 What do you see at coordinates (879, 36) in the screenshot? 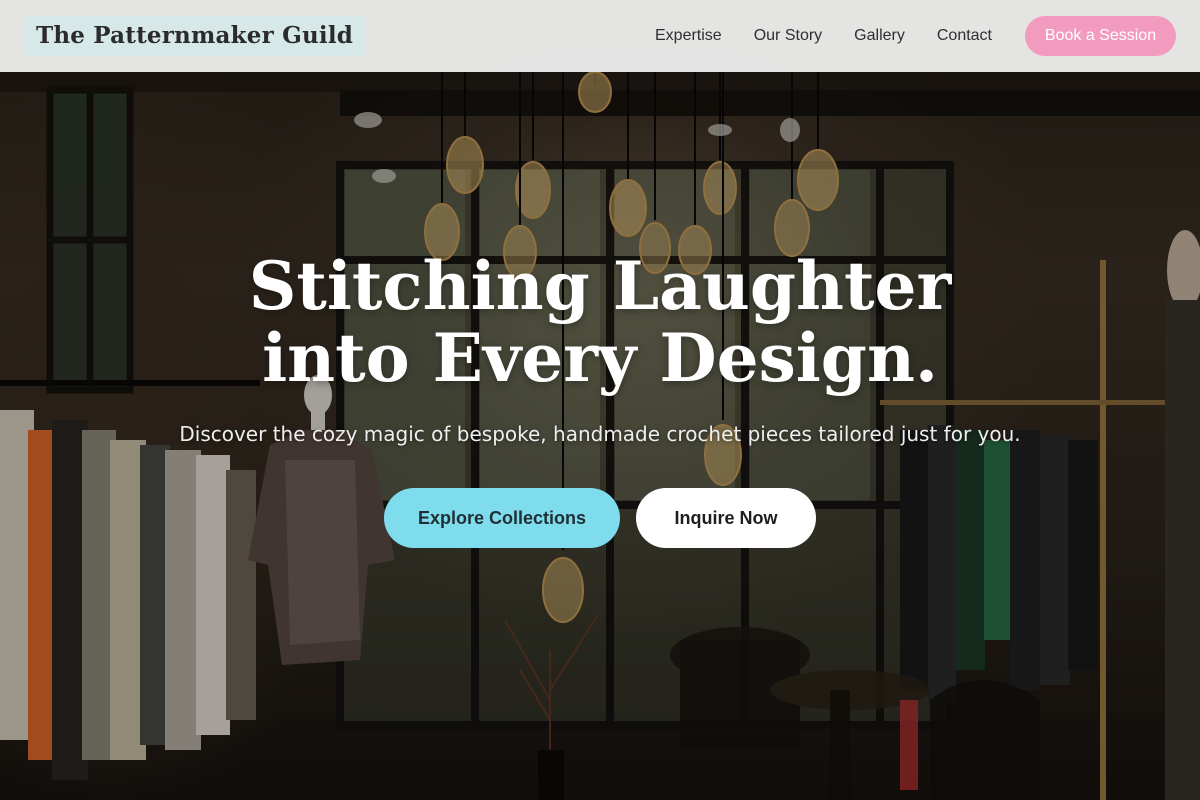
I see `nav-link-gallery: Gallery` at bounding box center [879, 36].